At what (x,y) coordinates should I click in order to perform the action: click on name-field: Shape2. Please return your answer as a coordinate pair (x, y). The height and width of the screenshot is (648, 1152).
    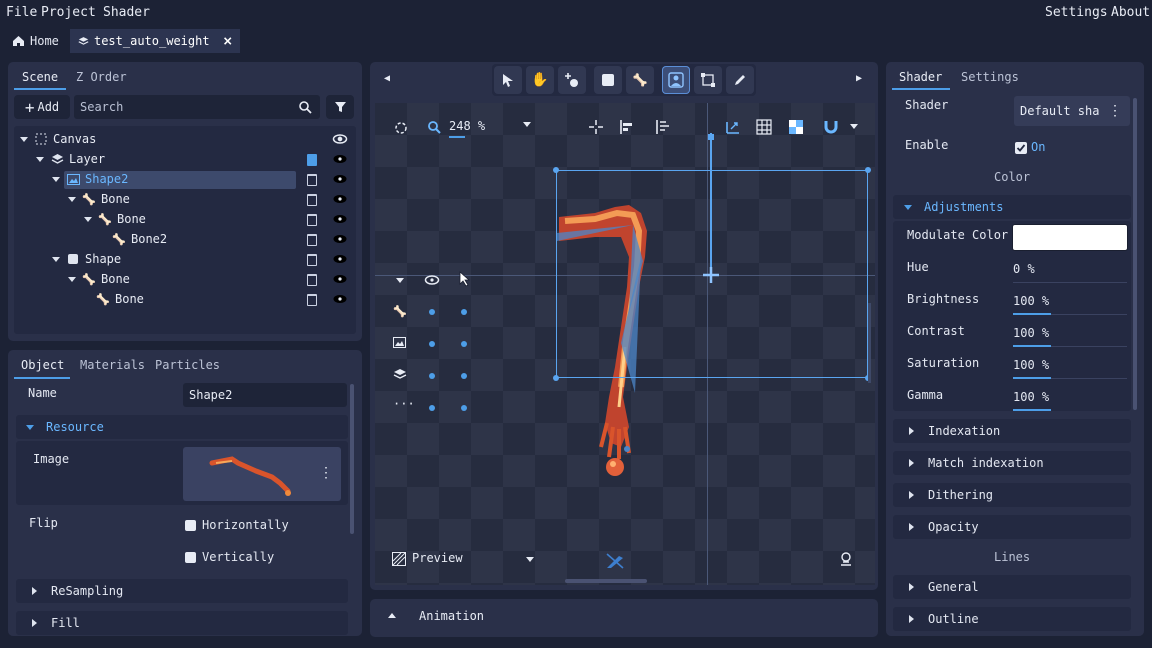
    Looking at the image, I should click on (265, 395).